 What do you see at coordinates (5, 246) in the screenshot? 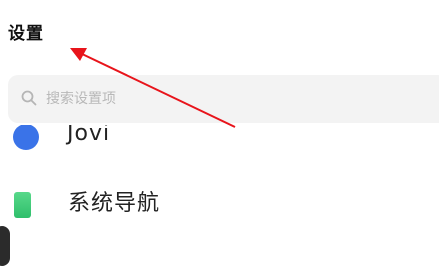
I see `floating-handle` at bounding box center [5, 246].